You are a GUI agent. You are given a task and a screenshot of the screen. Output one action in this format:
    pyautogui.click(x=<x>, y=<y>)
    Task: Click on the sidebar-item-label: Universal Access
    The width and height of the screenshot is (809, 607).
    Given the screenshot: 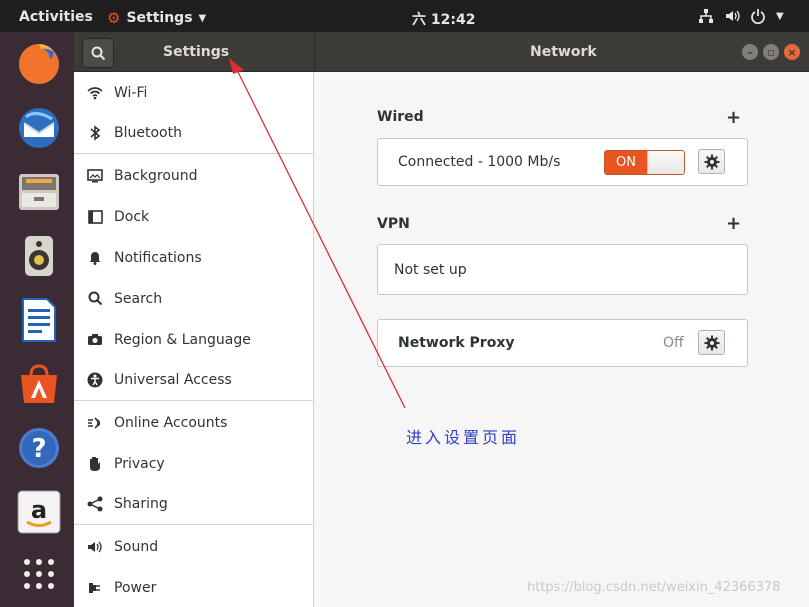 What is the action you would take?
    pyautogui.click(x=173, y=380)
    